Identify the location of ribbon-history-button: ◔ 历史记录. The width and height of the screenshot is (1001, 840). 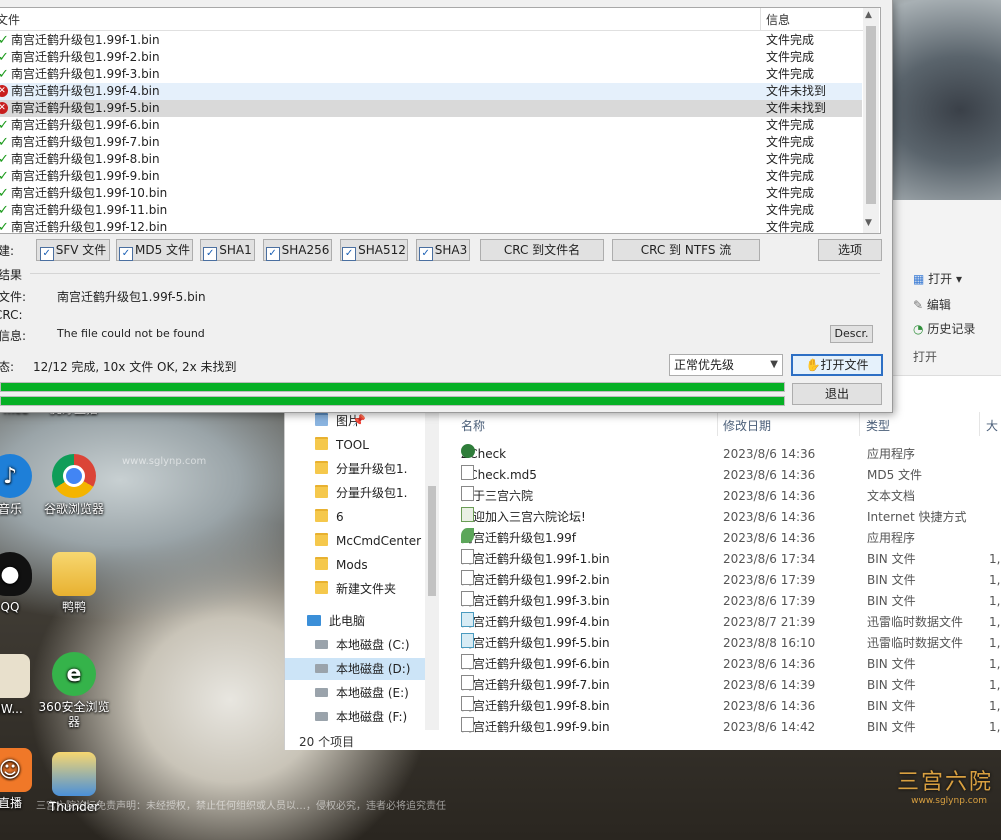
(944, 328).